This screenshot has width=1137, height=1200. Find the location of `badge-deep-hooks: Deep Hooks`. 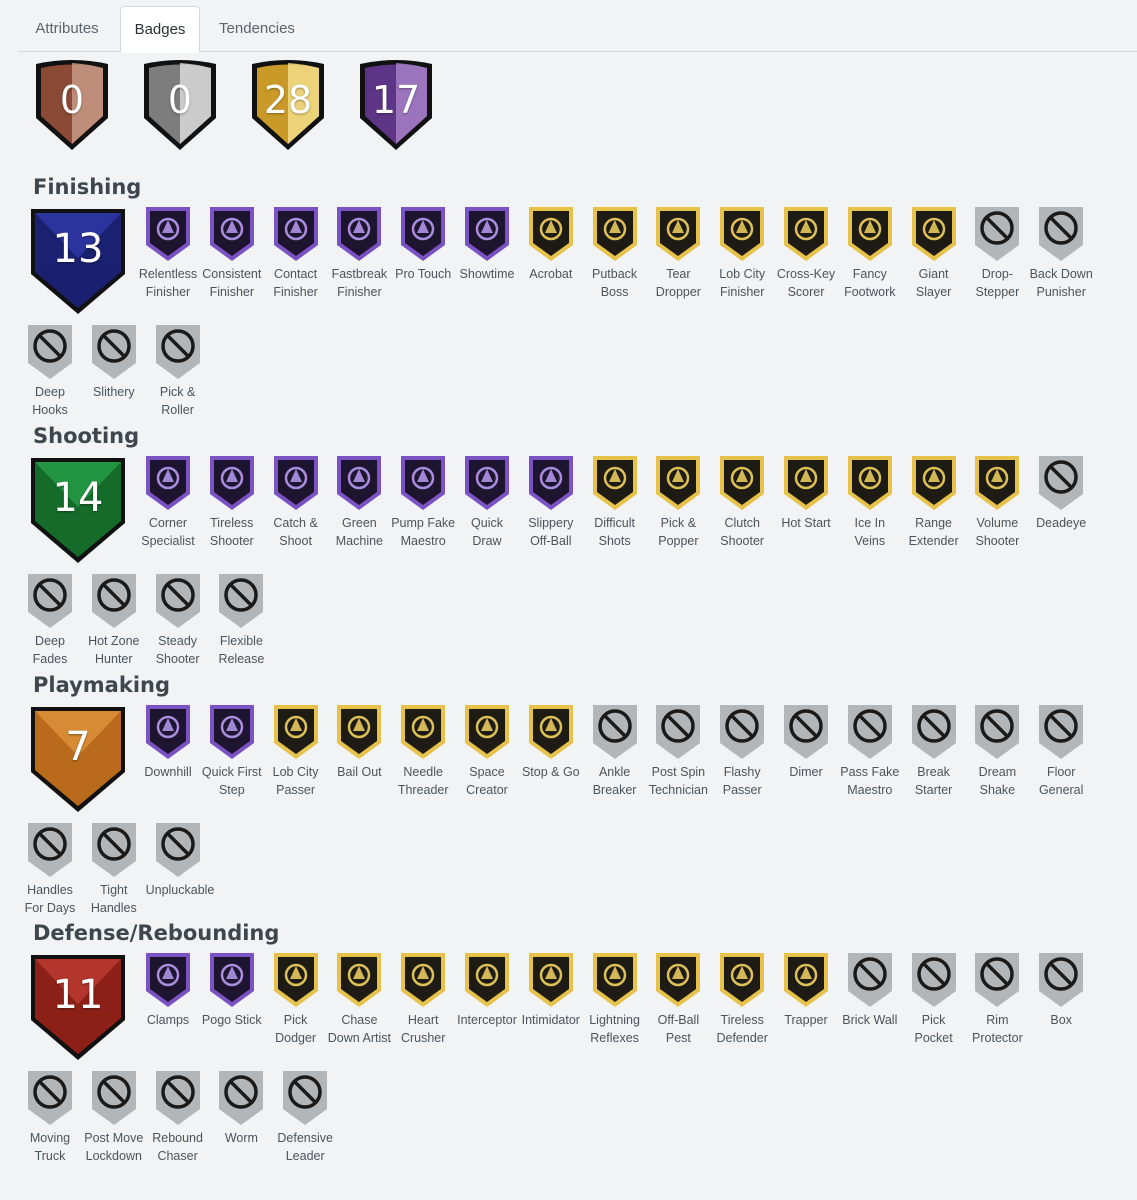

badge-deep-hooks: Deep Hooks is located at coordinates (50, 371).